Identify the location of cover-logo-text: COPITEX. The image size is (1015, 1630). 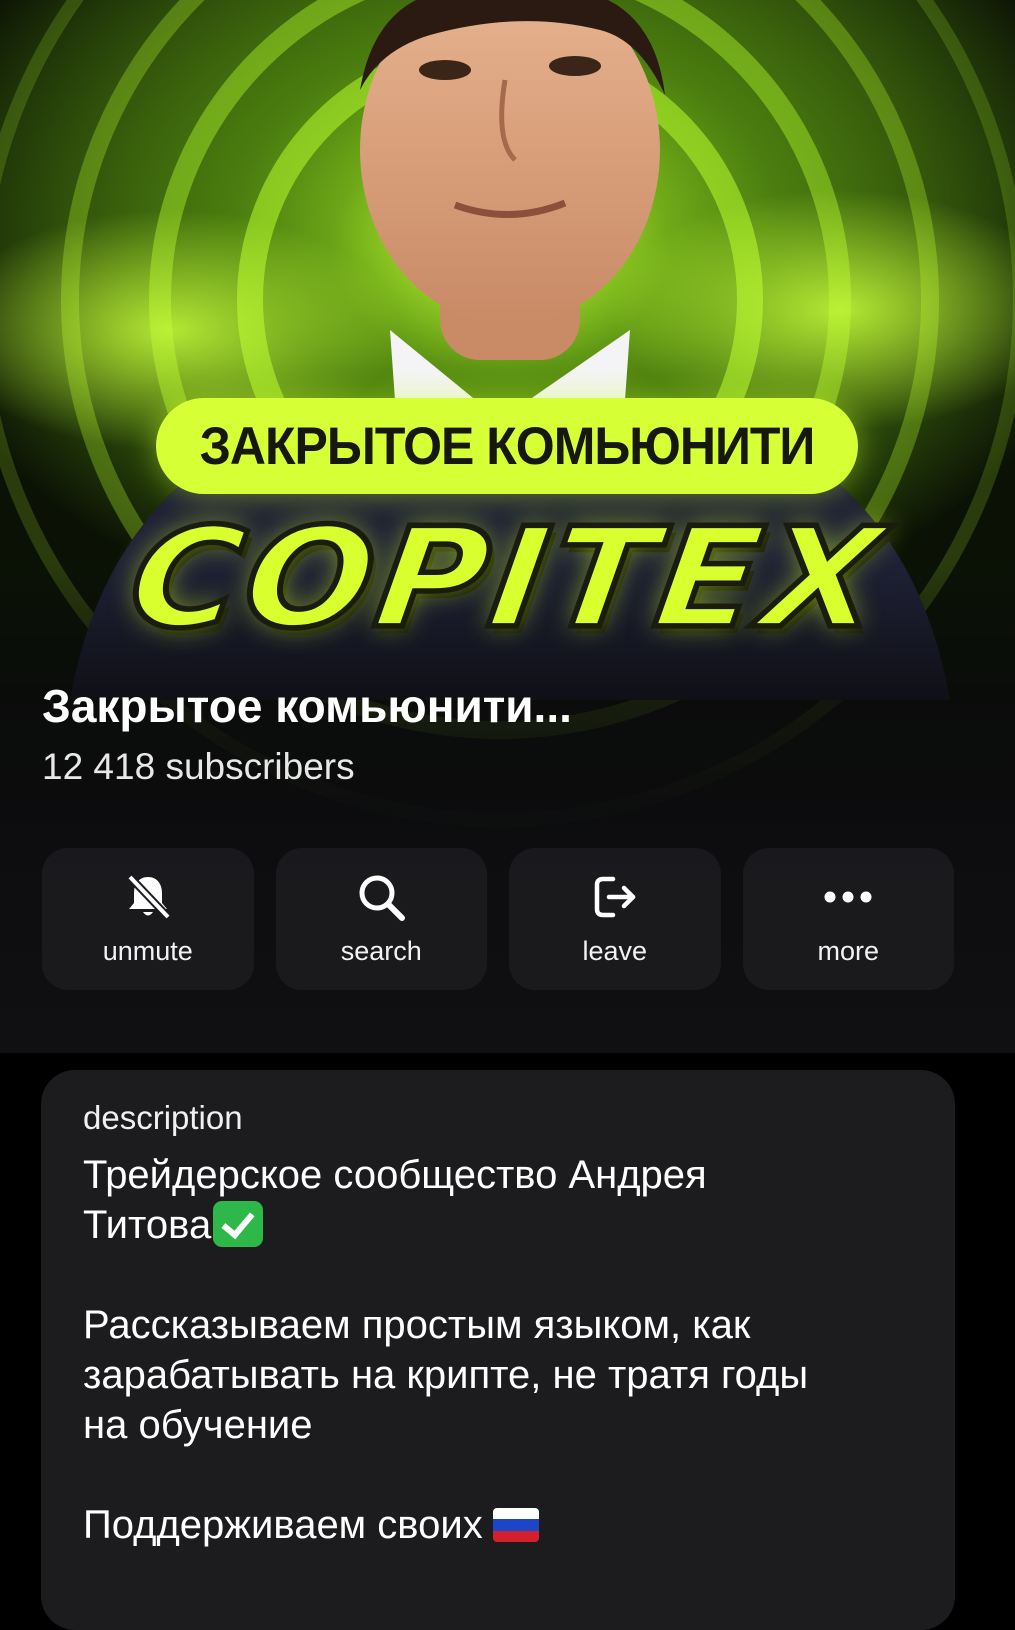
(508, 579).